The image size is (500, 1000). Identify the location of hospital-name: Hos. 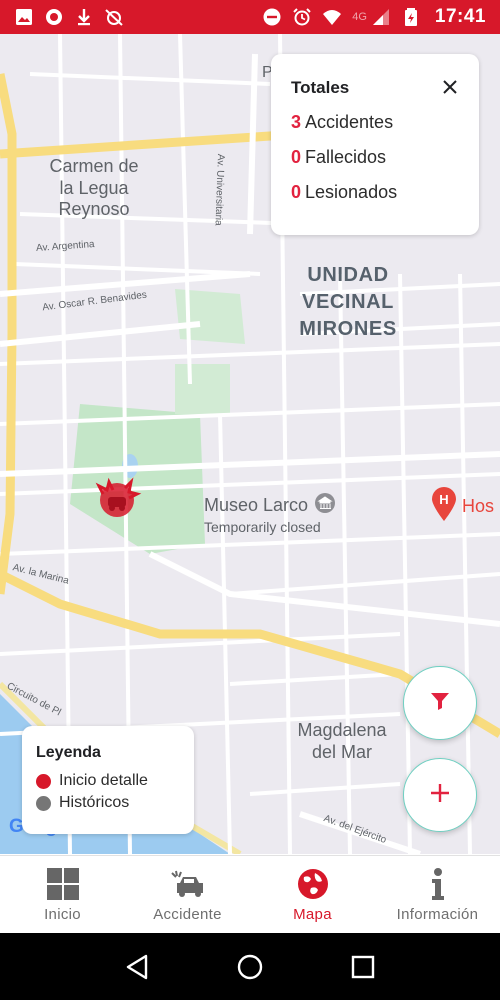
(478, 506).